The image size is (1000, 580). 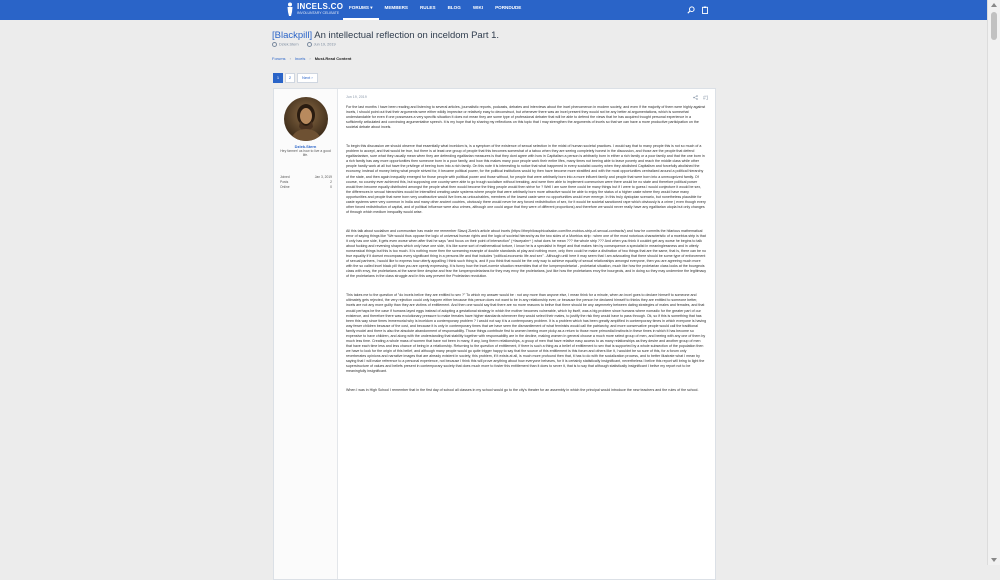 I want to click on nav-blog: BLOG, so click(x=454, y=10).